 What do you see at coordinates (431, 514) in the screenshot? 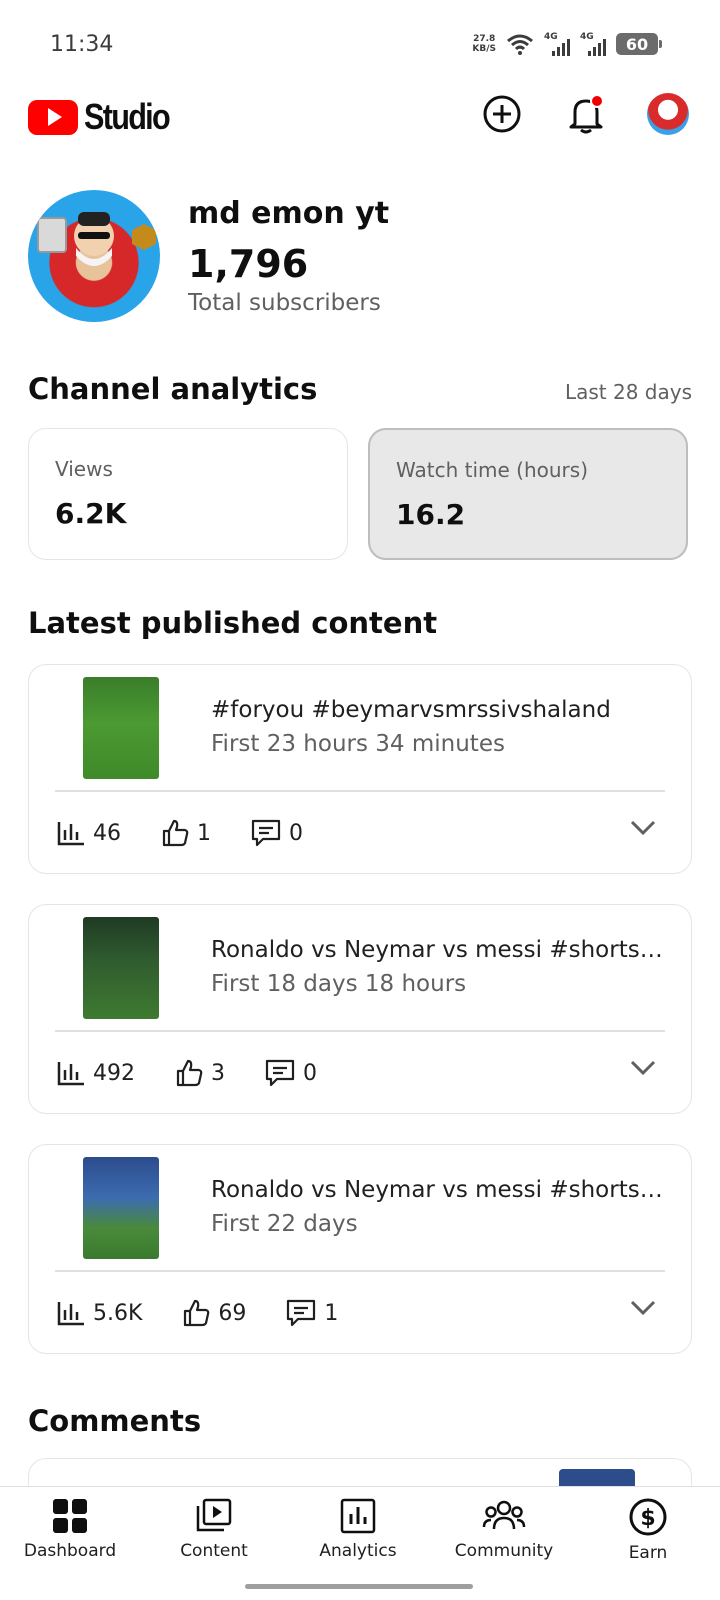
I see `metric-value: 16.2` at bounding box center [431, 514].